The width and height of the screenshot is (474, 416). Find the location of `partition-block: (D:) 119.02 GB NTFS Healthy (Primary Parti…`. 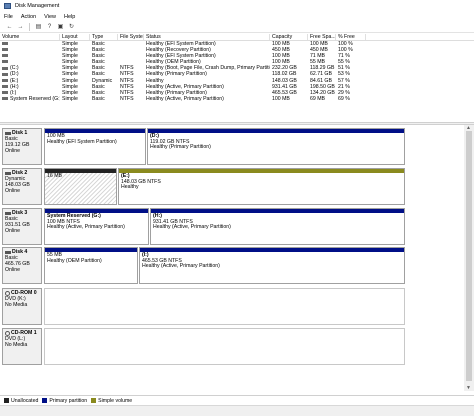

partition-block: (D:) 119.02 GB NTFS Healthy (Primary Parti… is located at coordinates (276, 146).